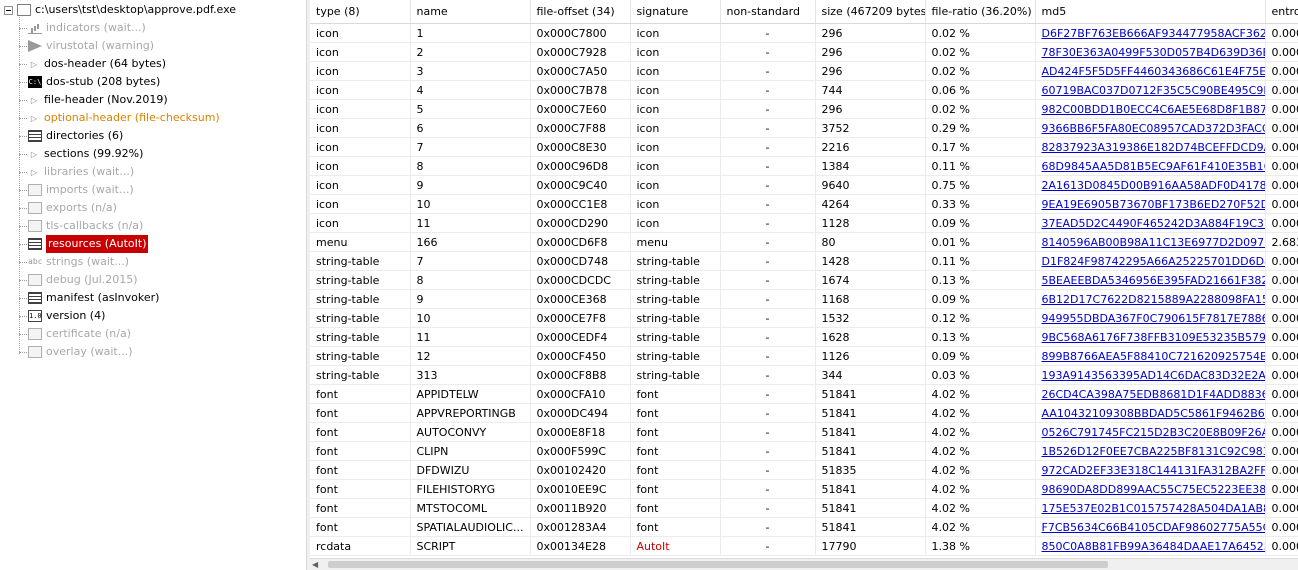 The width and height of the screenshot is (1298, 570). I want to click on scroll-left-icon: ◀, so click(317, 564).